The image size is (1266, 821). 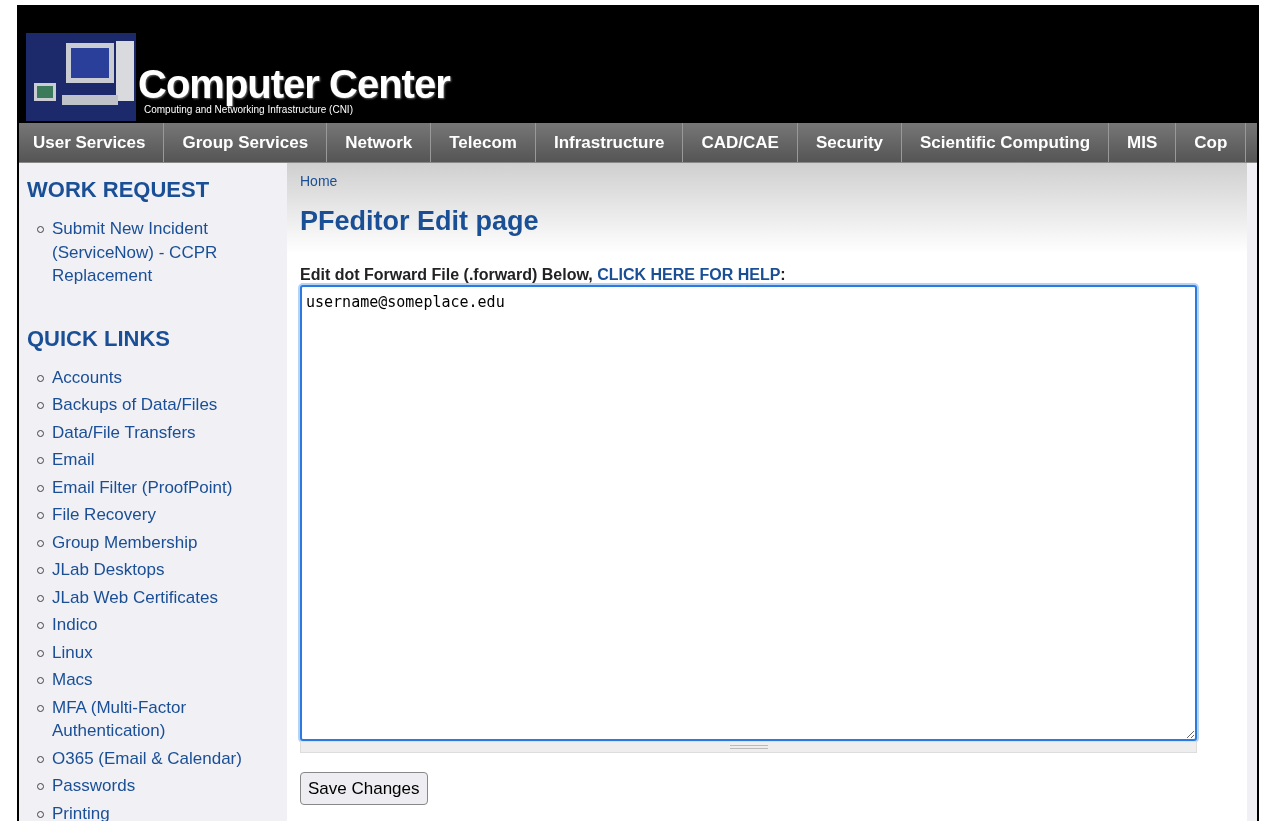 What do you see at coordinates (169, 719) in the screenshot?
I see `sidebar-link: MFA (Multi-Factor Authentication)` at bounding box center [169, 719].